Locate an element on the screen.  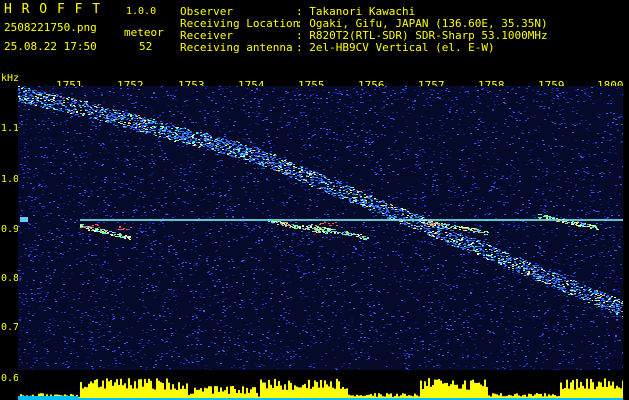
y-label-0-8: 0.8 is located at coordinates (10, 278).